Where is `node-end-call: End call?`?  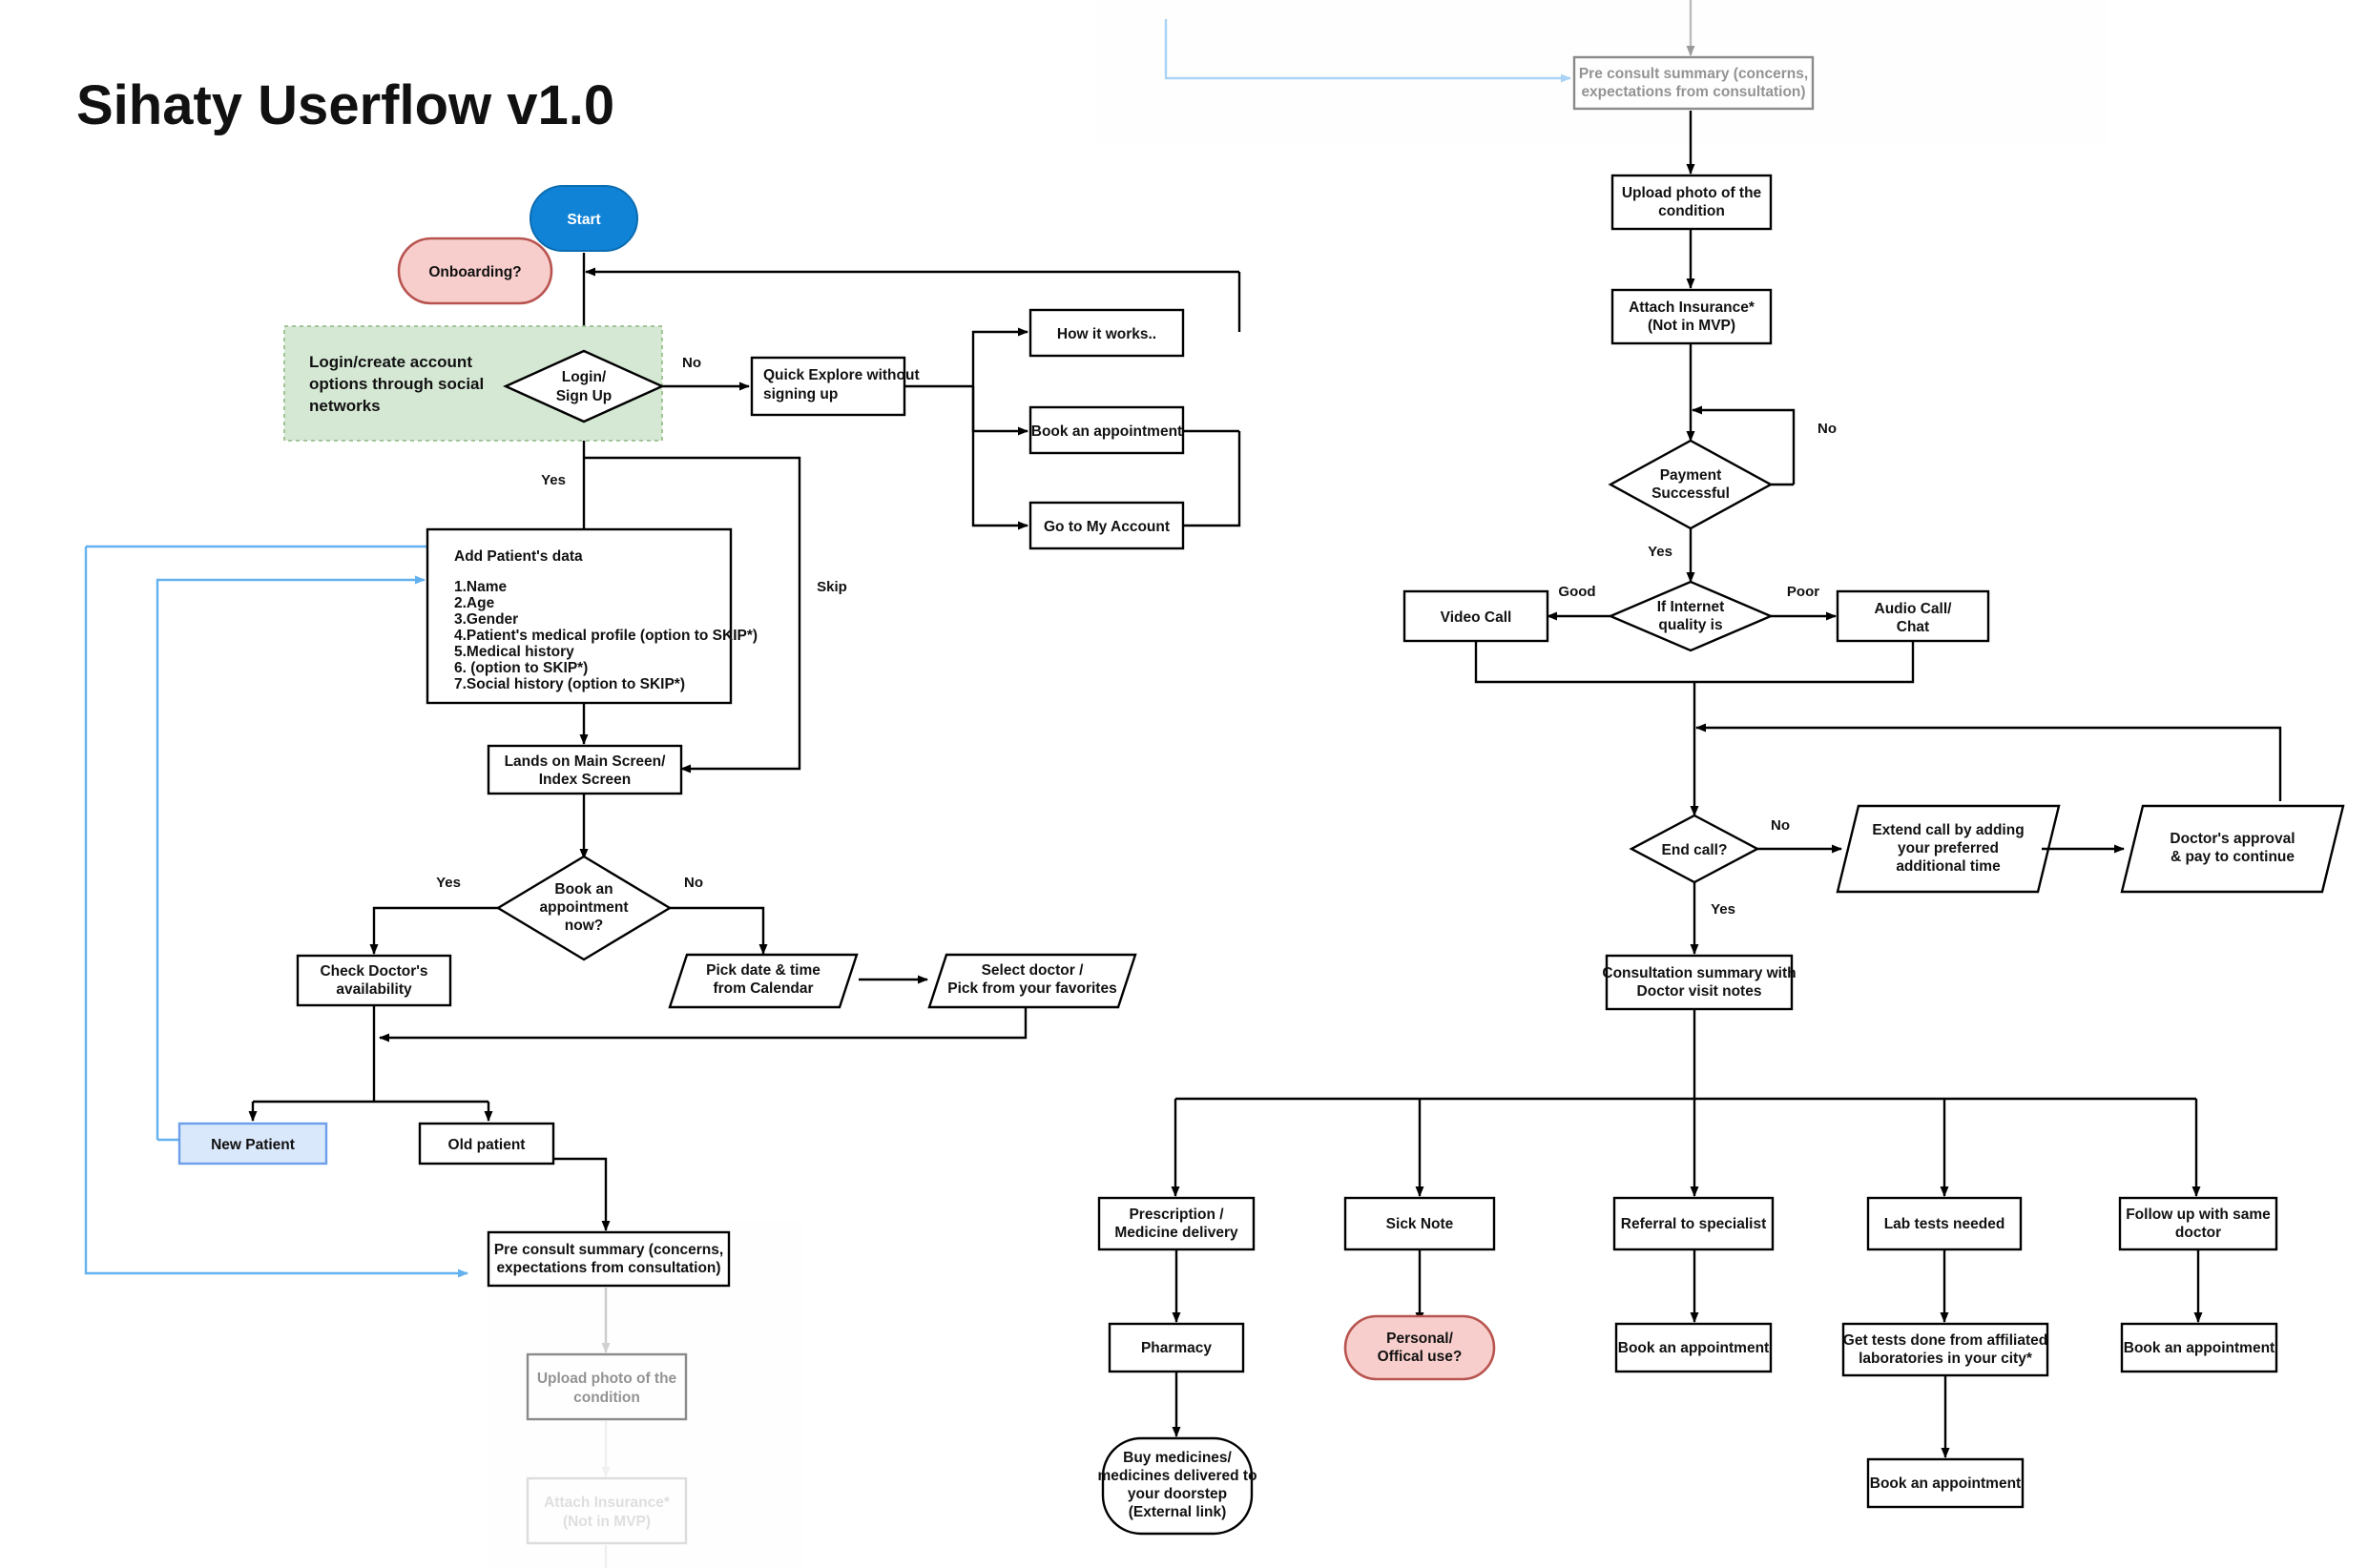 node-end-call: End call? is located at coordinates (1694, 849).